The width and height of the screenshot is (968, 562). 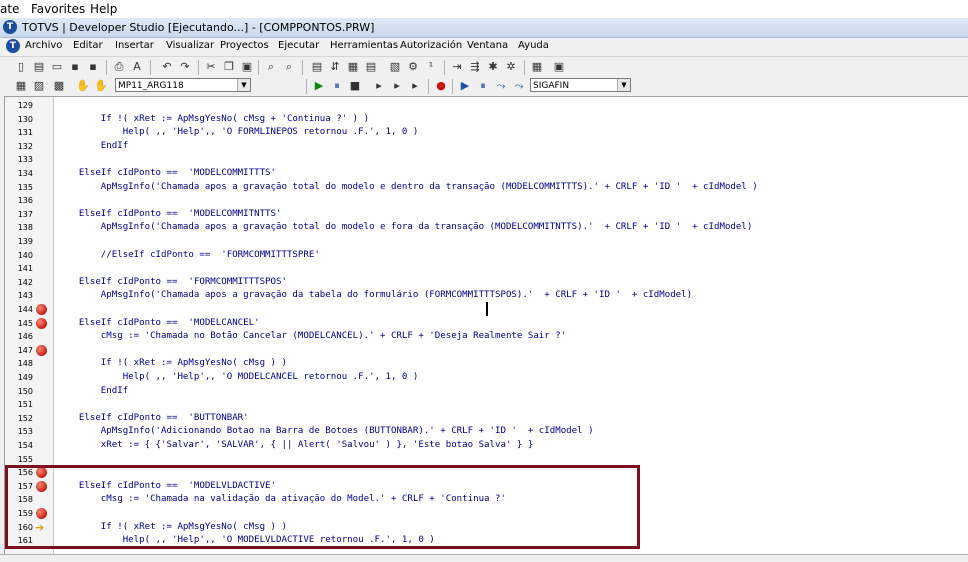 What do you see at coordinates (431, 45) in the screenshot?
I see `menu-autorizacion: Autorización` at bounding box center [431, 45].